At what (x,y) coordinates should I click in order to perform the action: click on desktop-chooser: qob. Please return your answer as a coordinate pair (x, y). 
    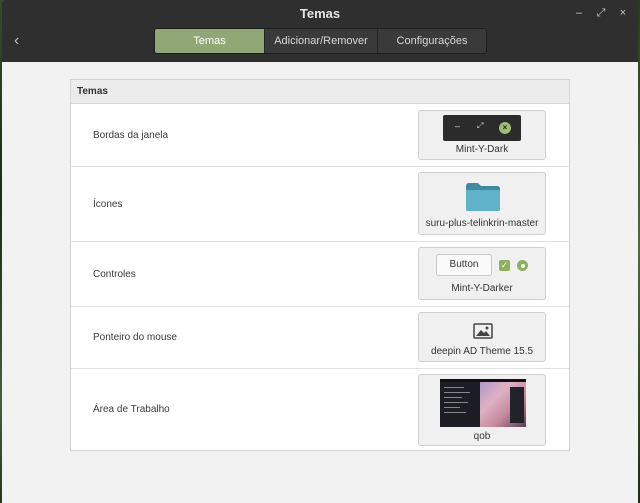
    Looking at the image, I should click on (482, 410).